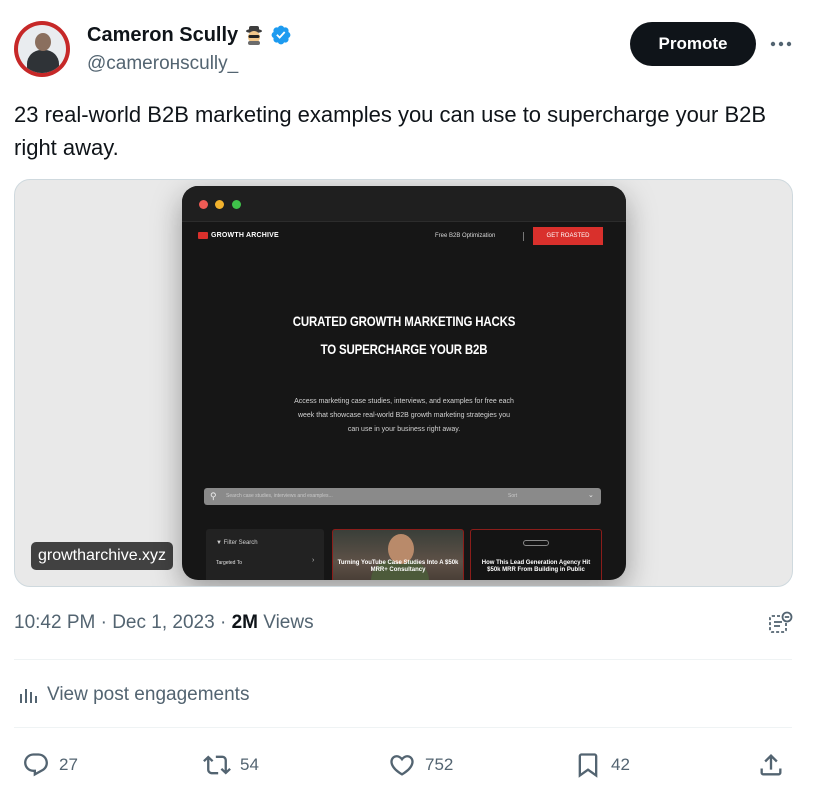 Image resolution: width=823 pixels, height=788 pixels. What do you see at coordinates (68, 764) in the screenshot?
I see `reply-count: 27` at bounding box center [68, 764].